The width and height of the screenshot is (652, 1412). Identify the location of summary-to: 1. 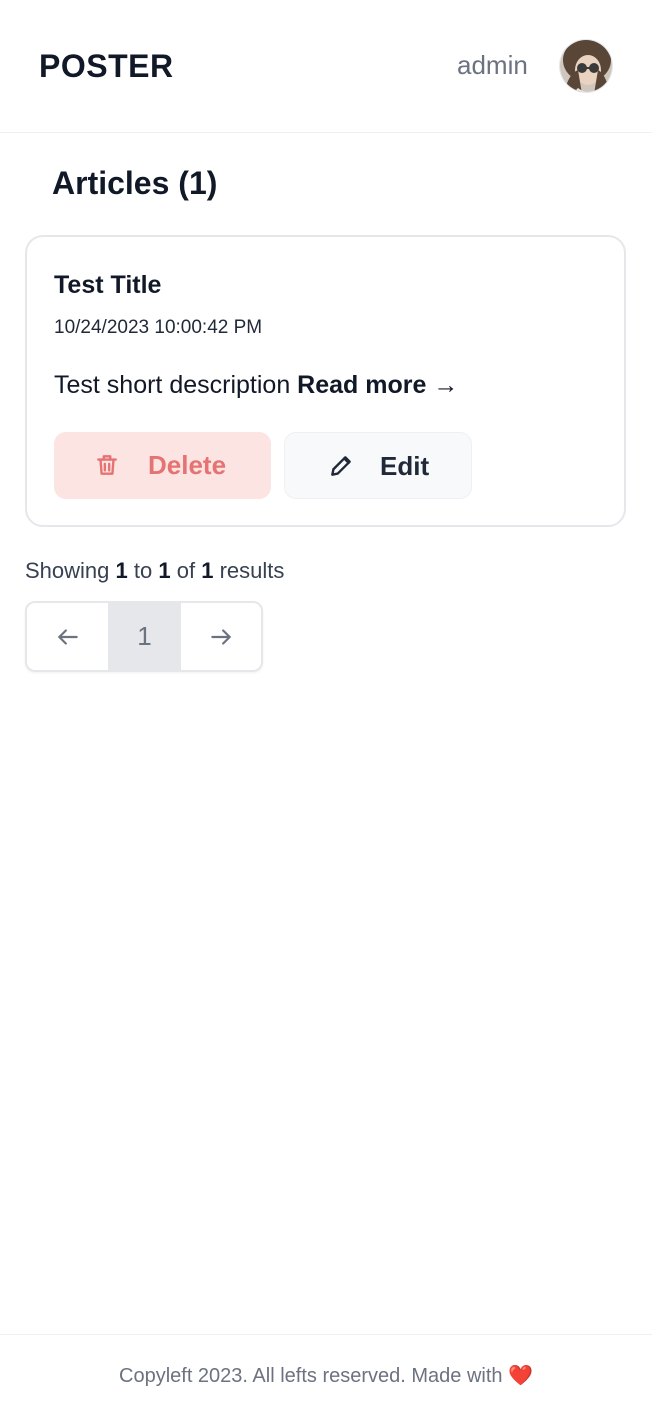
(164, 570).